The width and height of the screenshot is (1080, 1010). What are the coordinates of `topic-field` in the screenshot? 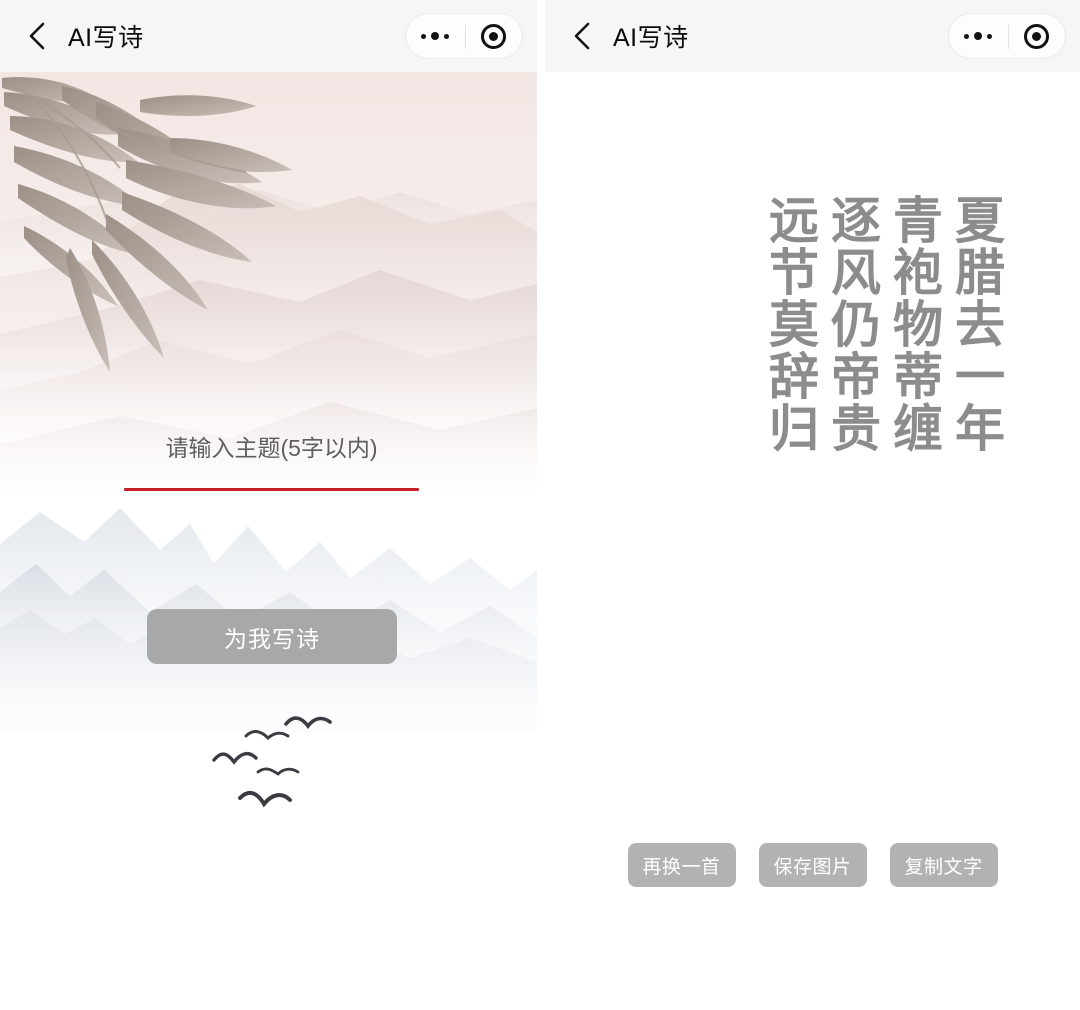 It's located at (271, 463).